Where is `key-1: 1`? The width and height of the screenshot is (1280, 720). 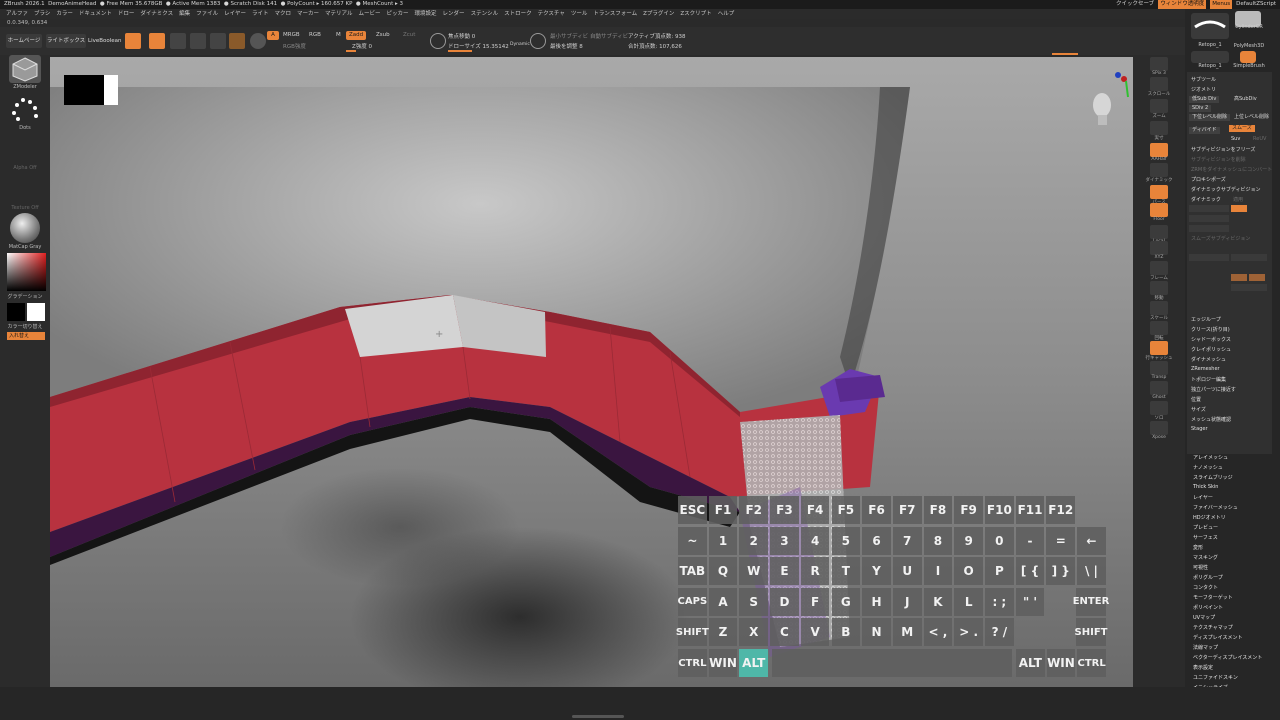 key-1: 1 is located at coordinates (723, 540).